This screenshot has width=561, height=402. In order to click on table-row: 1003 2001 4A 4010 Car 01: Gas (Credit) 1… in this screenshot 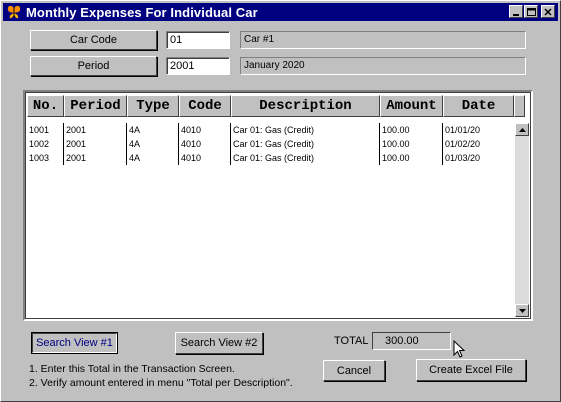, I will do `click(270, 158)`.